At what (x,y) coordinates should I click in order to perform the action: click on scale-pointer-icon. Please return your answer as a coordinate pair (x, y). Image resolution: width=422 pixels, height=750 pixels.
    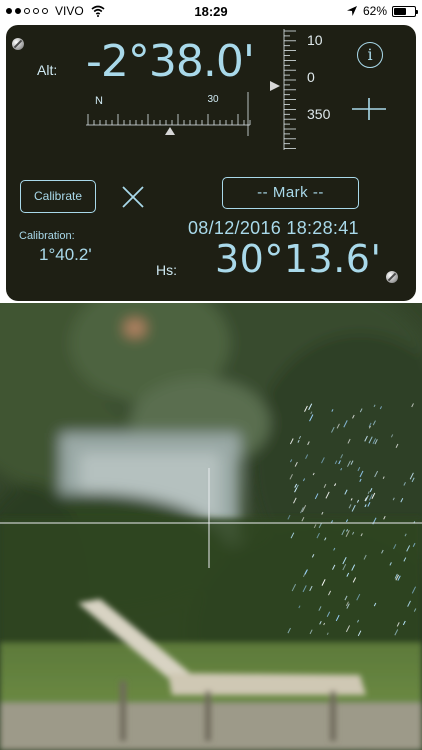
    Looking at the image, I should click on (275, 86).